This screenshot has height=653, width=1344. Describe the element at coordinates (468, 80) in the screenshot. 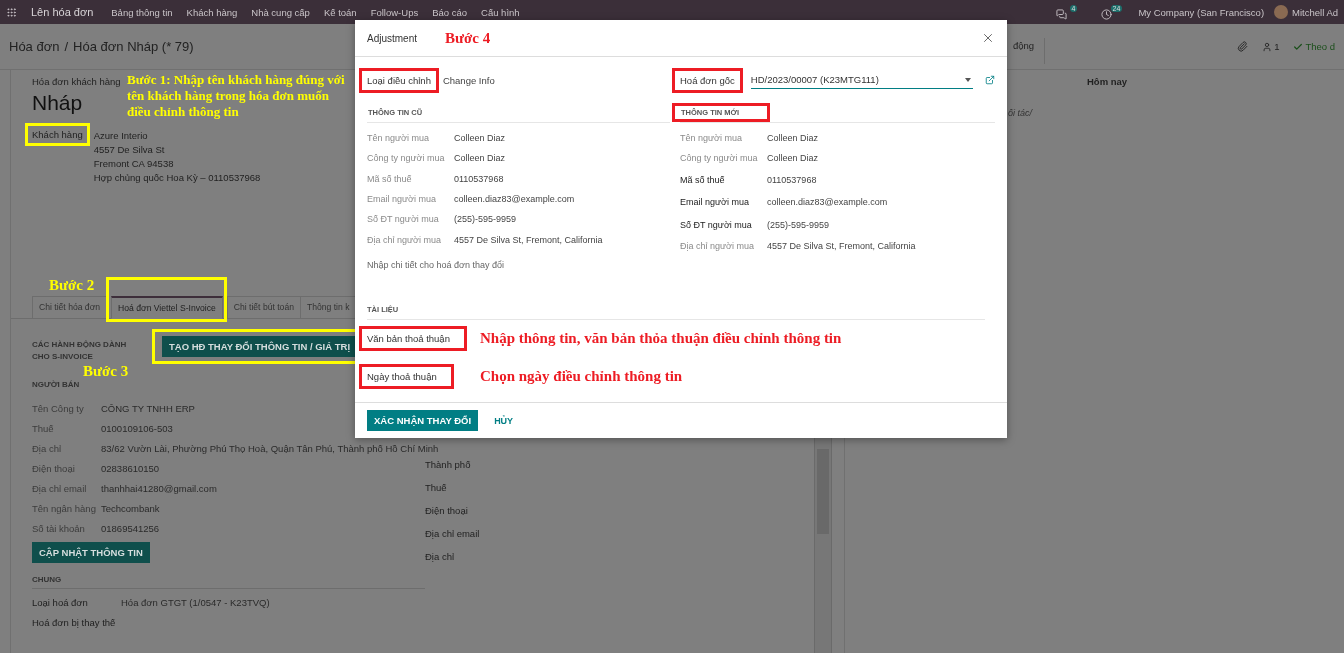

I see `field-value: Change Info` at that location.